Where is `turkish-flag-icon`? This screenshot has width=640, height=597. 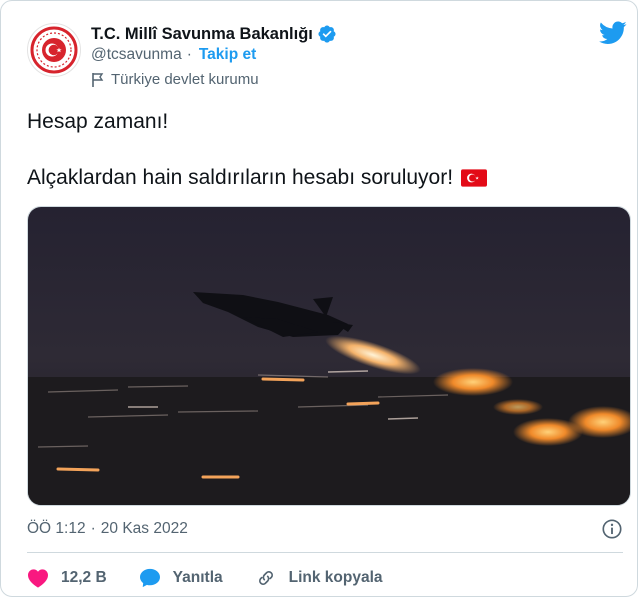 turkish-flag-icon is located at coordinates (474, 178).